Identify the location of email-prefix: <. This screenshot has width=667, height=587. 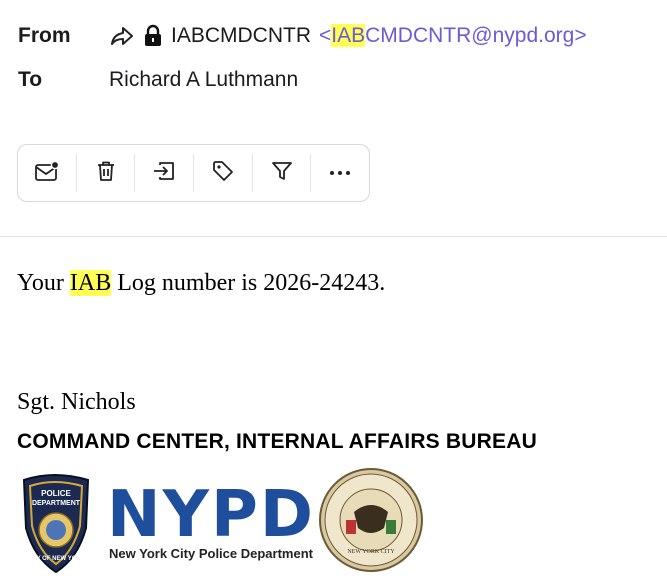
(325, 35).